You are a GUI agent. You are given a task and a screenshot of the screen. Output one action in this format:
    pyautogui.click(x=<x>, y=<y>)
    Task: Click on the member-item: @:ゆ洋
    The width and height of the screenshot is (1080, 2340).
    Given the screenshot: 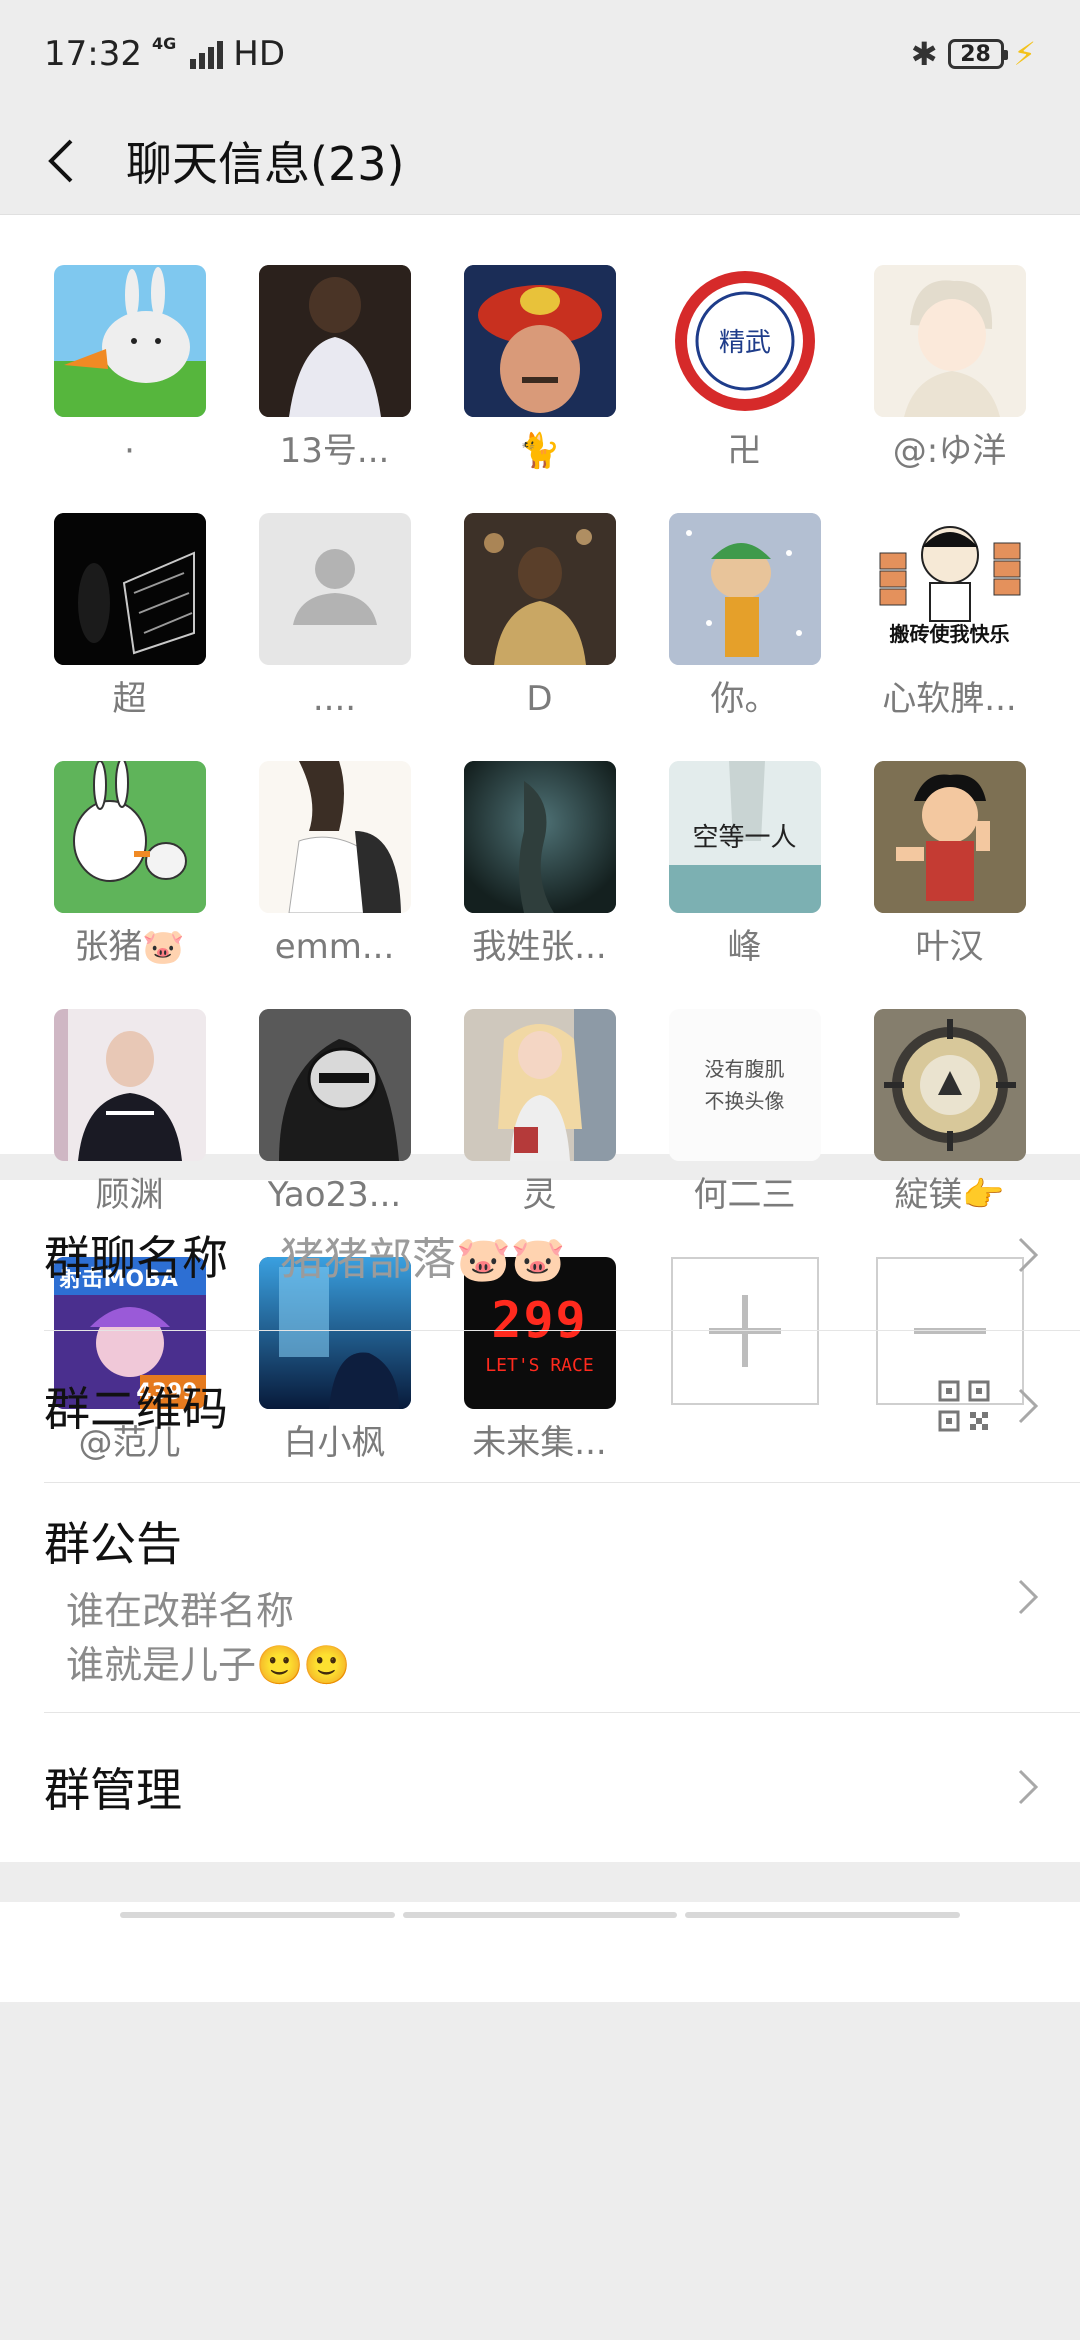 What is the action you would take?
    pyautogui.click(x=949, y=369)
    